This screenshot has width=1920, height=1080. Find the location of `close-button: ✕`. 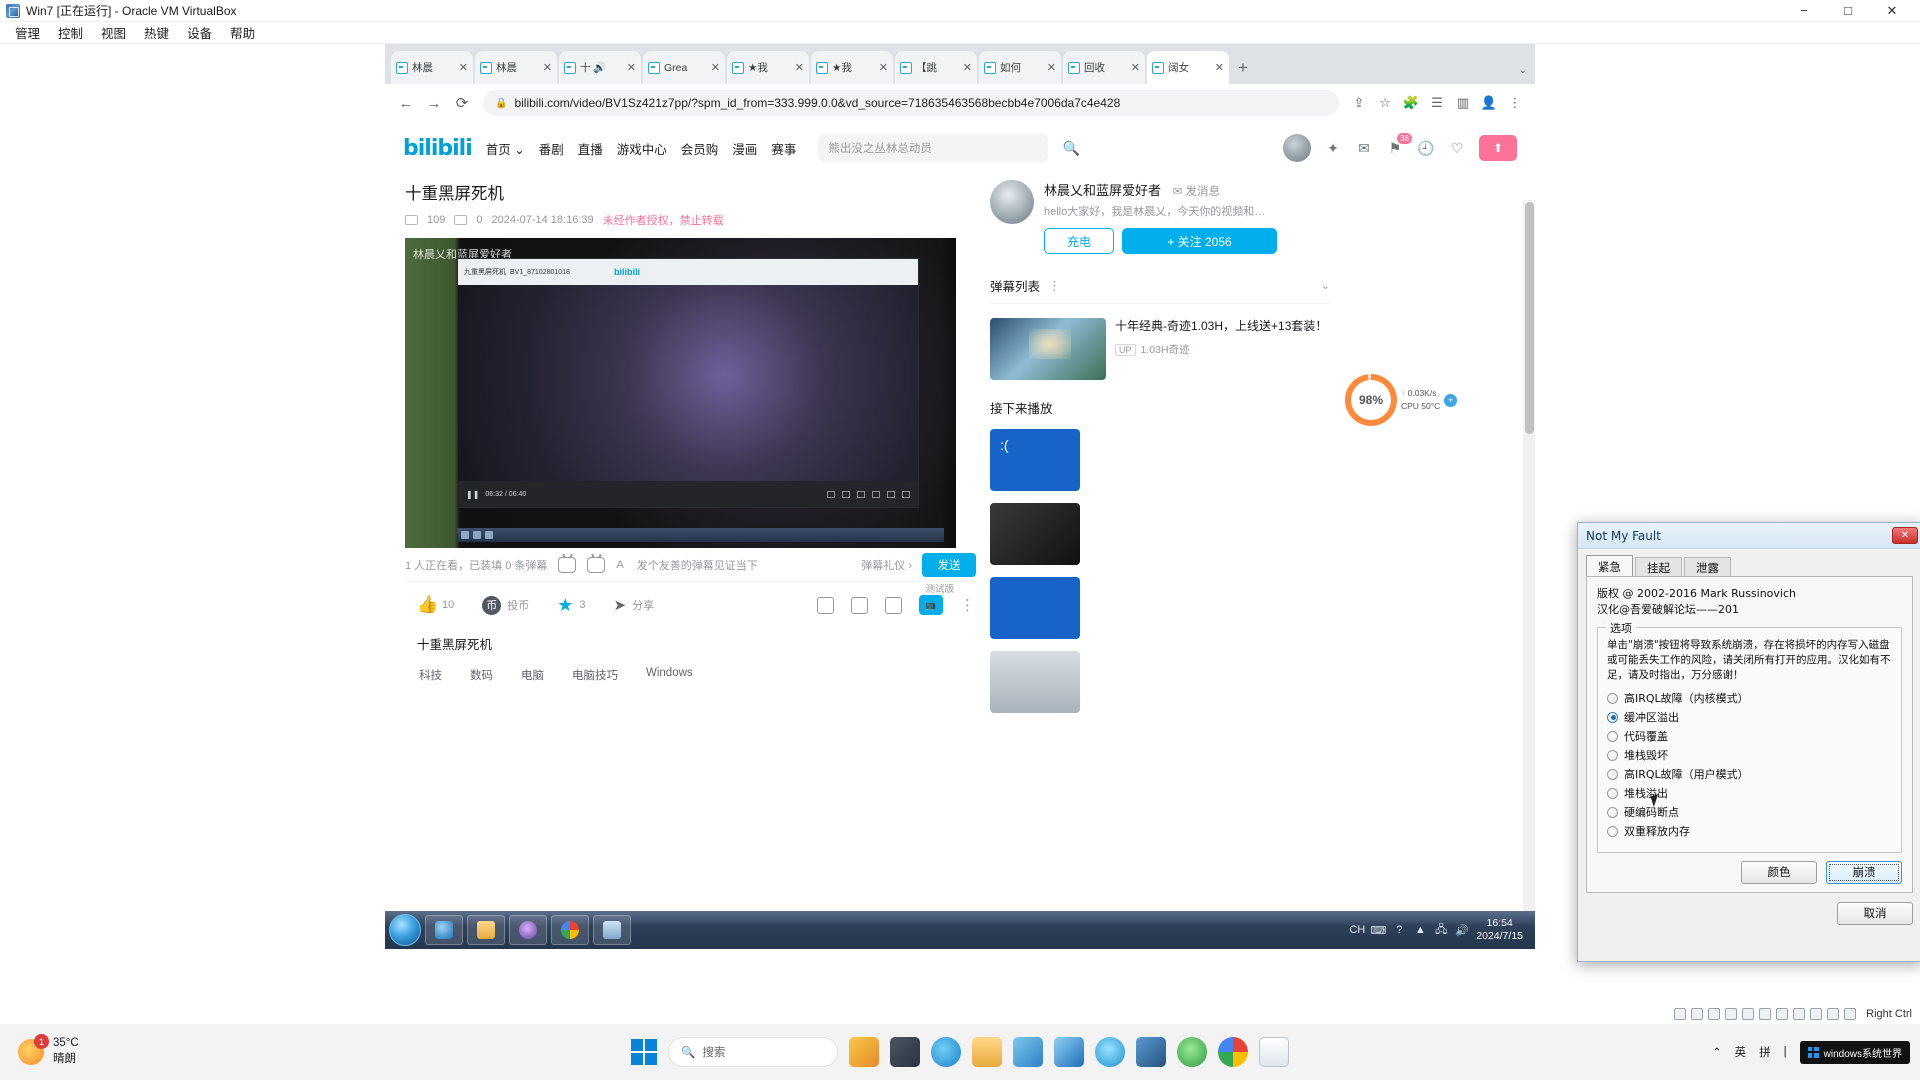

close-button: ✕ is located at coordinates (1892, 11).